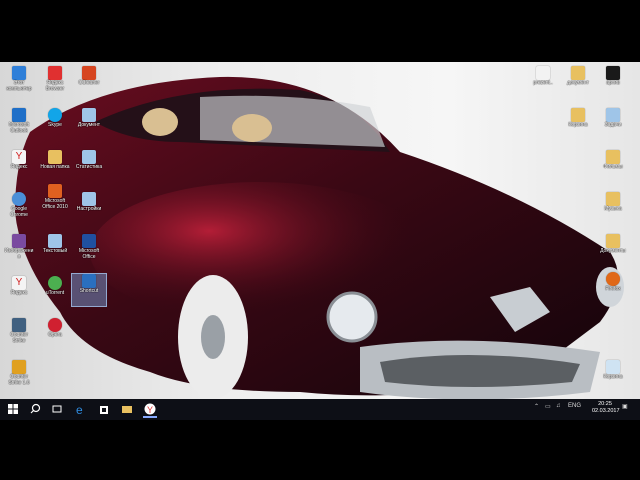  I want to click on recycle-bin-icon, so click(613, 367).